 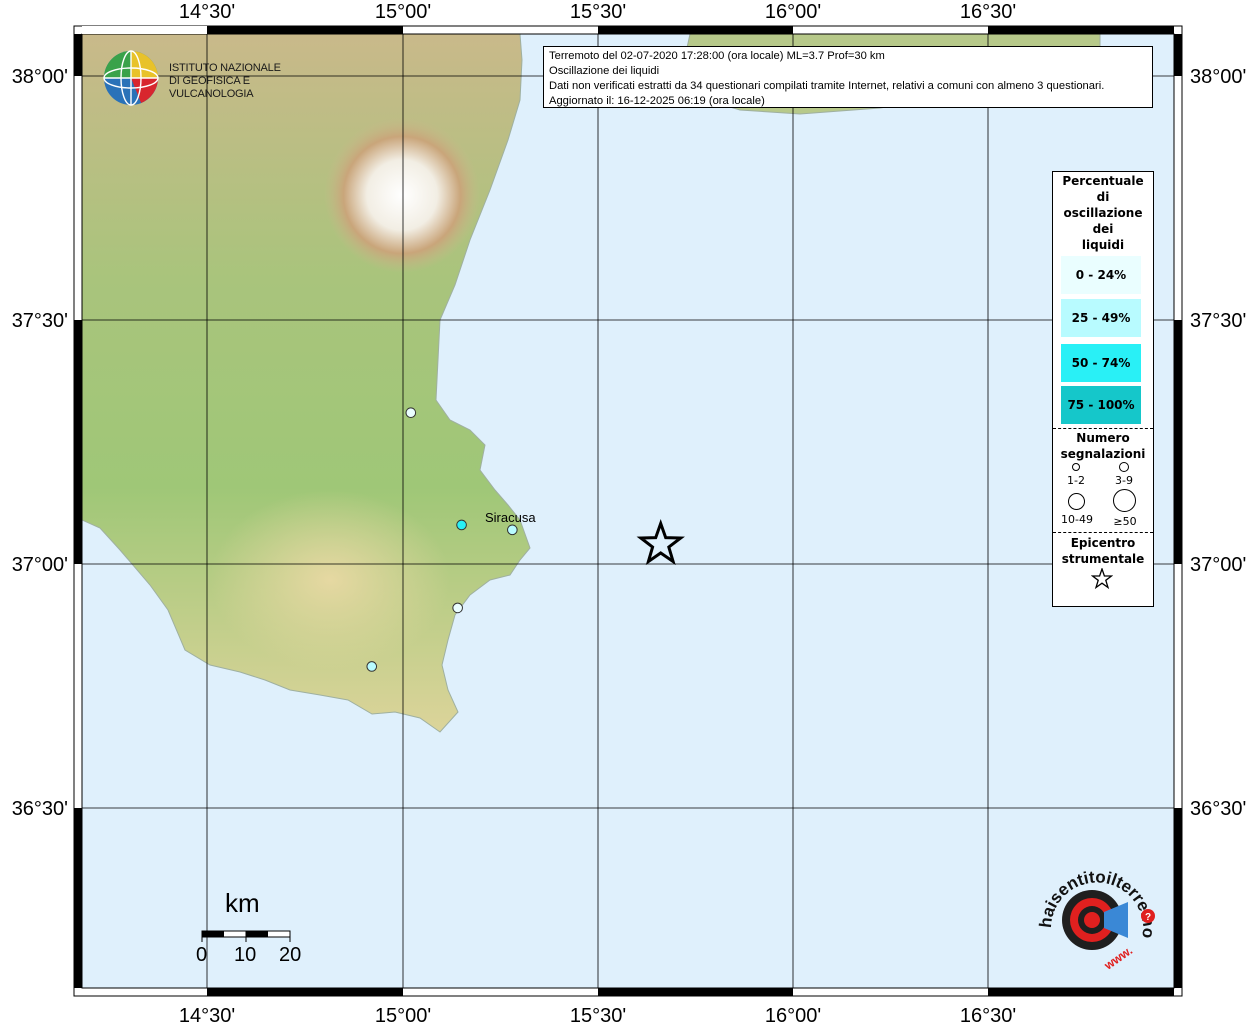 What do you see at coordinates (1103, 446) in the screenshot?
I see `legend-count-title: Numero segnalazioni` at bounding box center [1103, 446].